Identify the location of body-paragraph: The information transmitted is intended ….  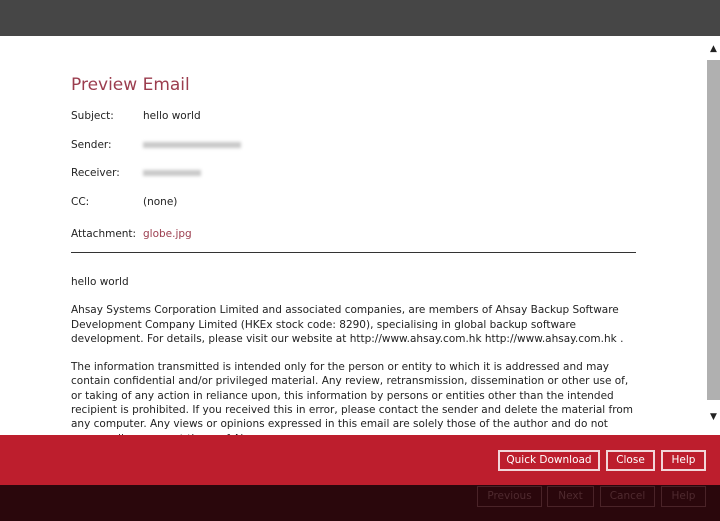
(352, 398).